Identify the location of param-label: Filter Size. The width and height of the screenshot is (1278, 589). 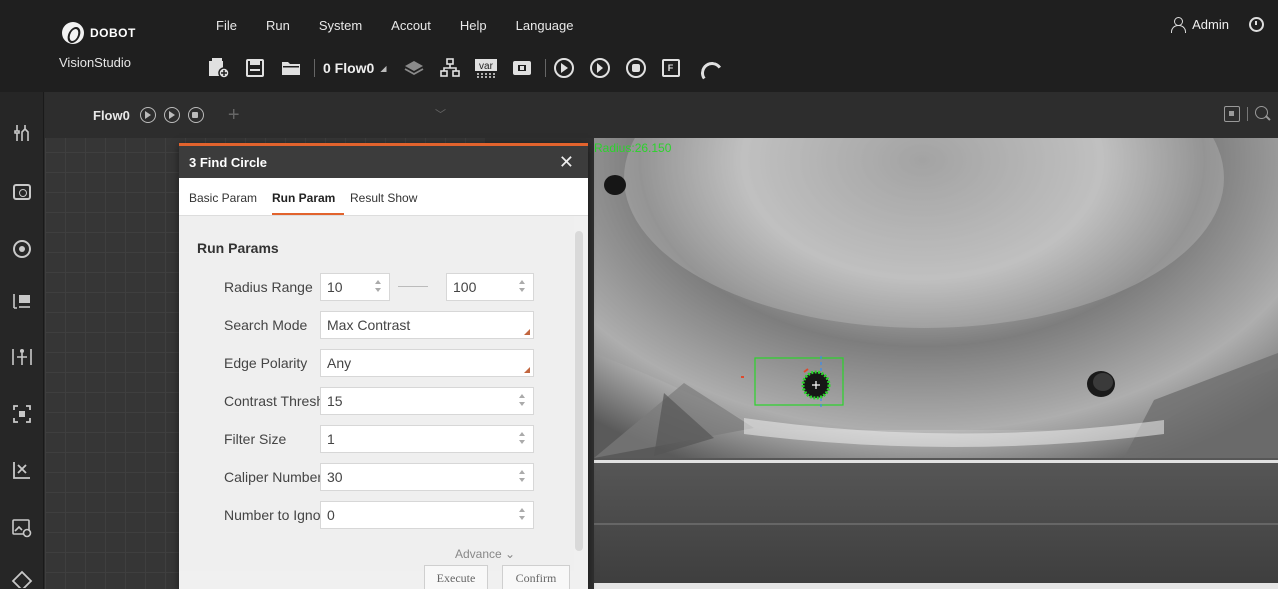
(255, 439).